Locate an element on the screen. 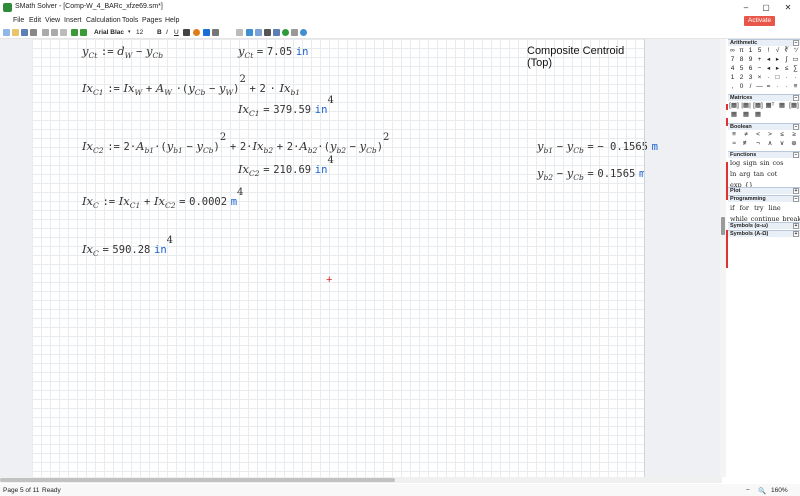 Image resolution: width=800 pixels, height=496 pixels. math-ixc1-definition: IxC1 := IxW + AW ·(yCb − yW)2 + 2 · Ixb1 is located at coordinates (191, 85).